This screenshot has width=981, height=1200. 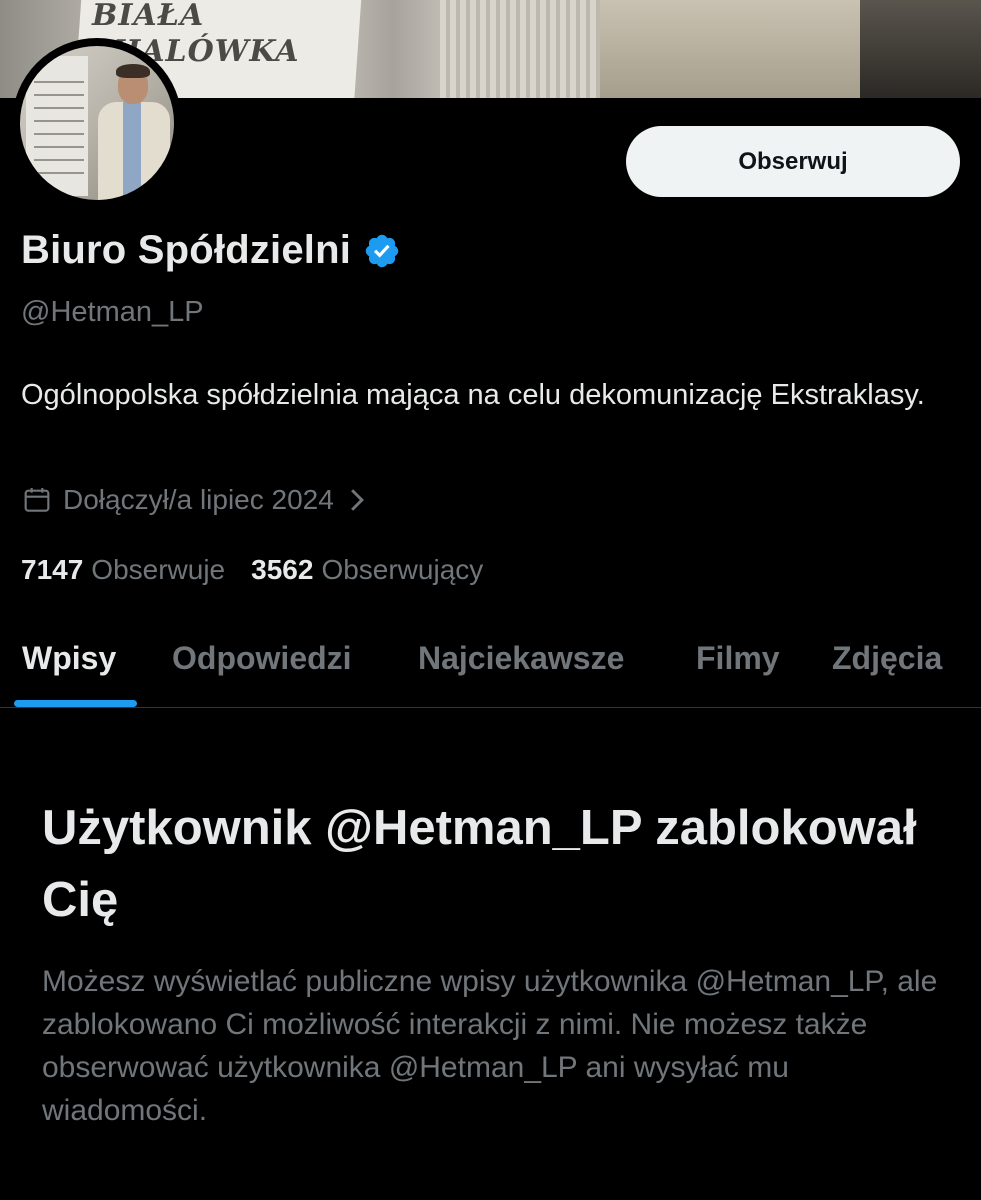 I want to click on banner-figure-coat, so click(x=730, y=49).